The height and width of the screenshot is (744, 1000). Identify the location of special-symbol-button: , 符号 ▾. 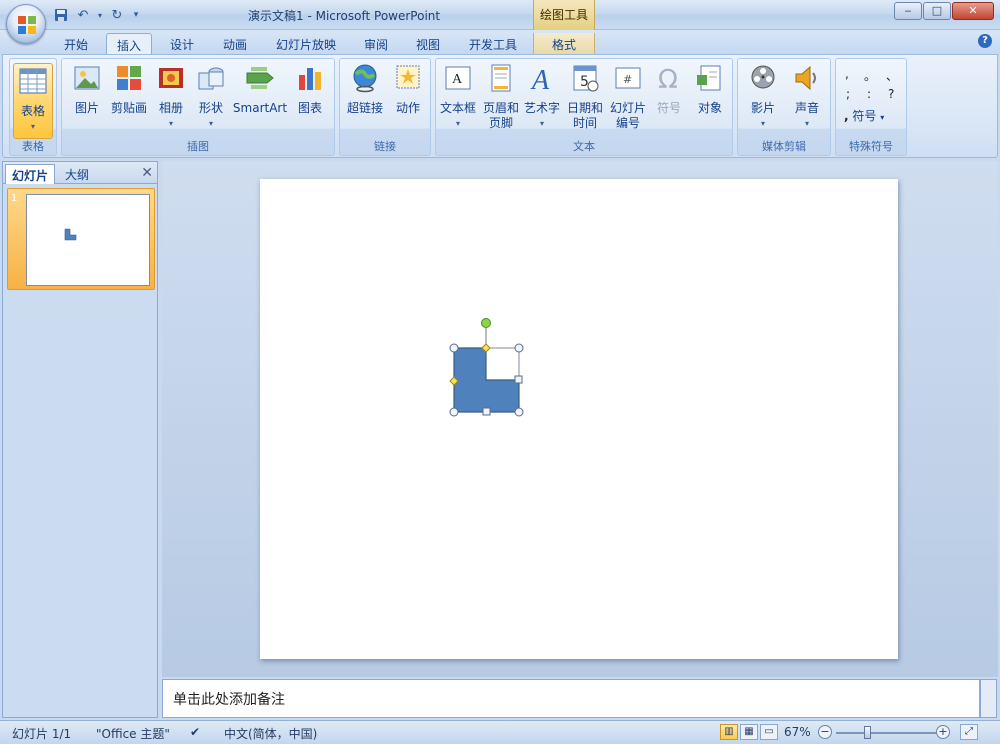
(864, 115).